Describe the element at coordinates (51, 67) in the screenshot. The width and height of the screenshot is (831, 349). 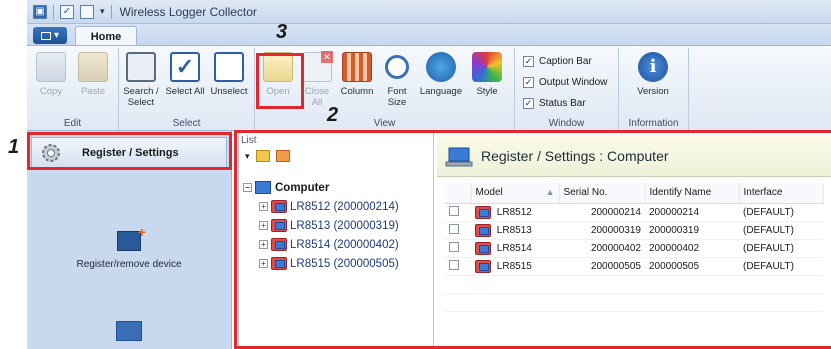
I see `copy-icon` at that location.